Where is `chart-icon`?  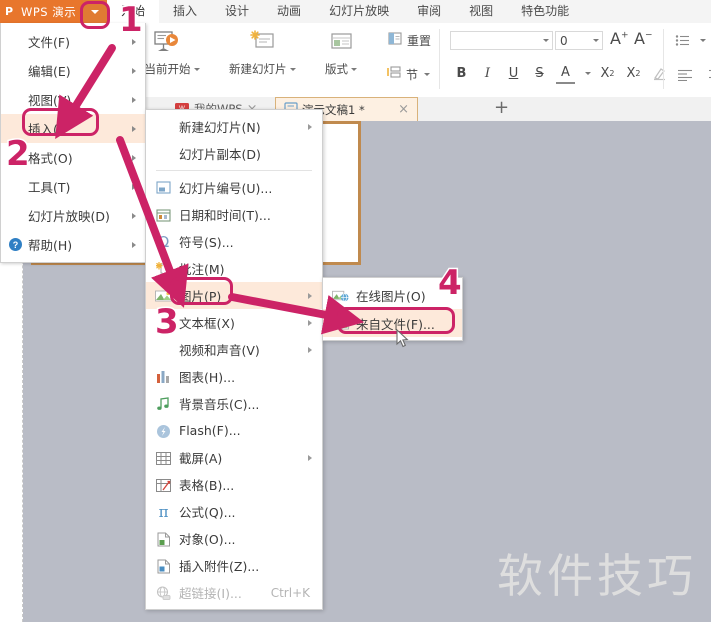 chart-icon is located at coordinates (163, 377).